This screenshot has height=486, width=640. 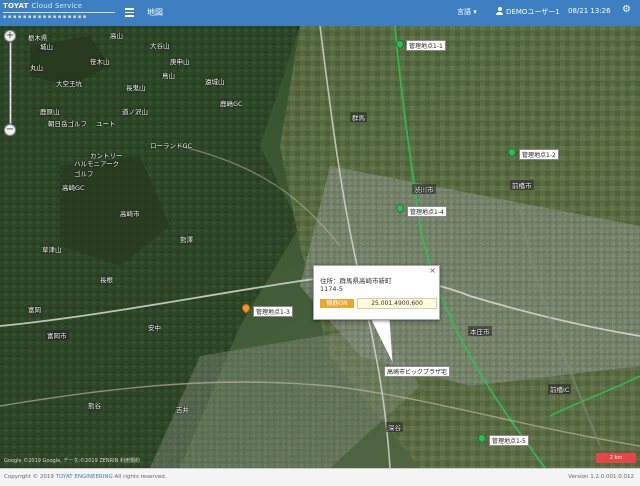 I want to click on place-label: 遠城山, so click(x=215, y=82).